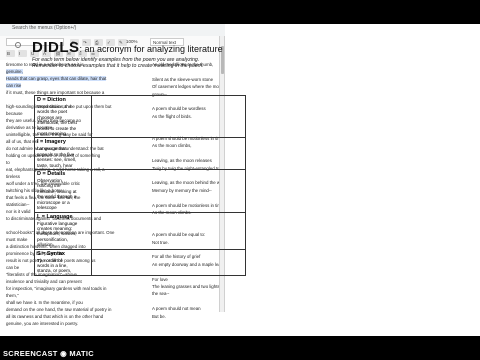  I want to click on category-heading: L = Language, so click(55, 216).